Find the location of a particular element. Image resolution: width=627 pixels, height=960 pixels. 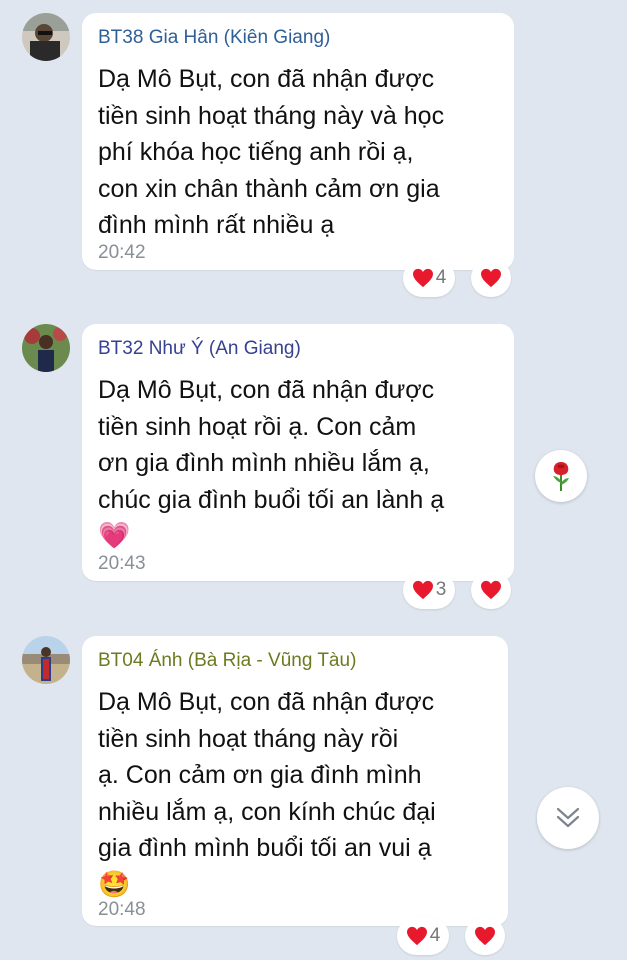

sender-name: BT32 Như Ý (An Giang) is located at coordinates (199, 349).